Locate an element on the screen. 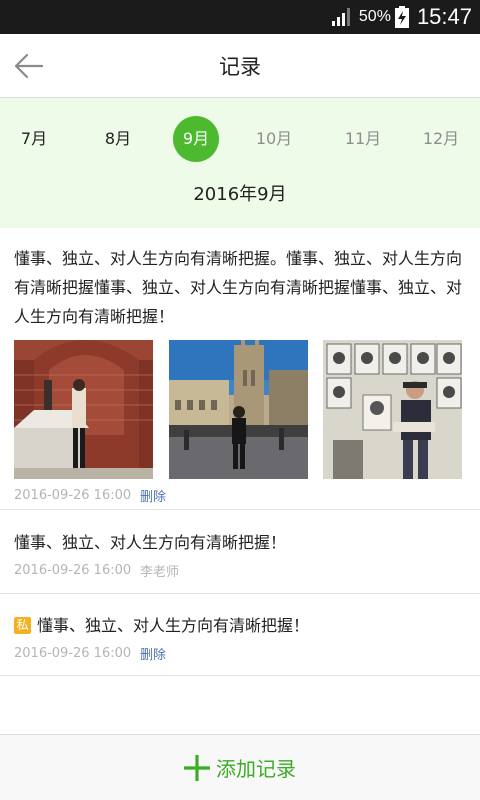 This screenshot has width=480, height=800. month-tab-dec: 12月 is located at coordinates (441, 139).